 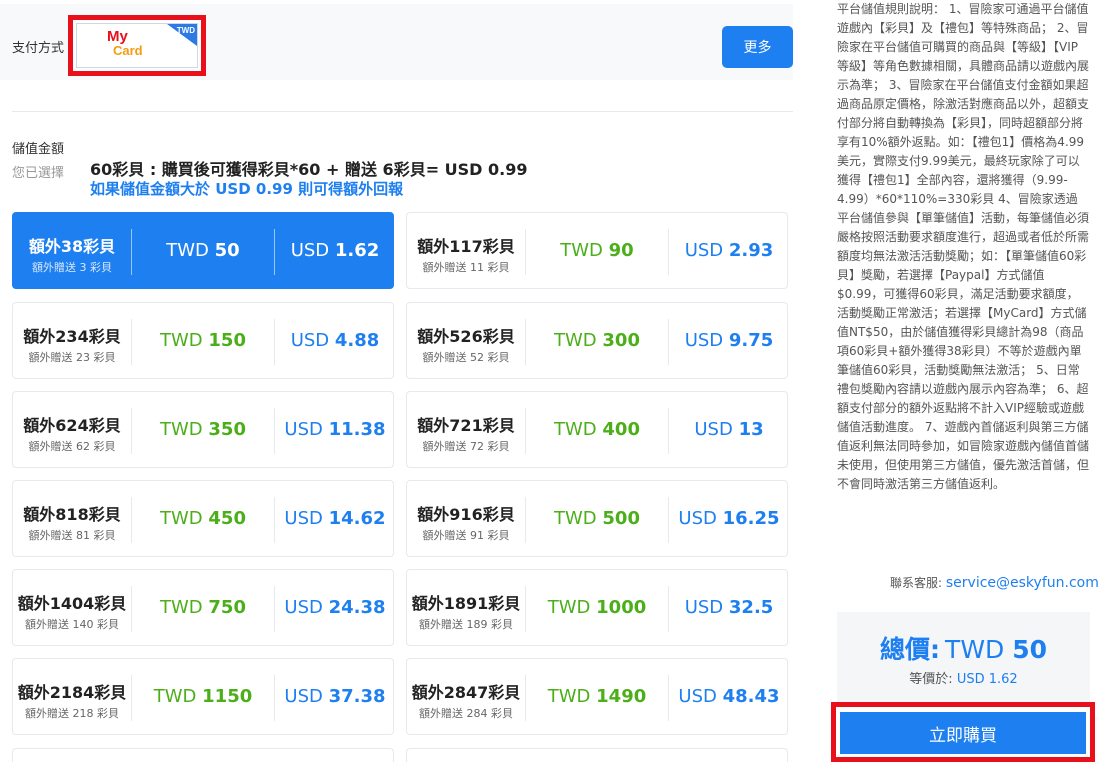 I want to click on twd-amount: 300, so click(x=621, y=340).